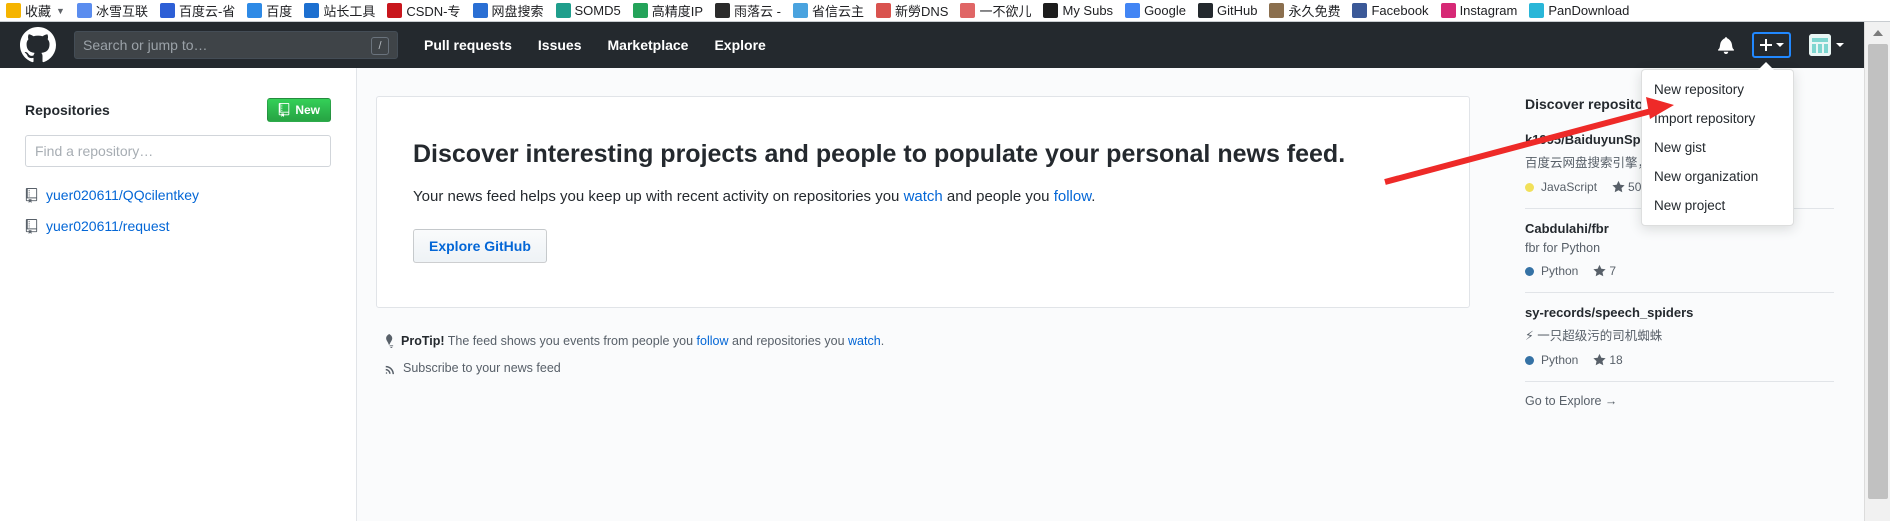  What do you see at coordinates (1529, 271) in the screenshot?
I see `language-color-dot` at bounding box center [1529, 271].